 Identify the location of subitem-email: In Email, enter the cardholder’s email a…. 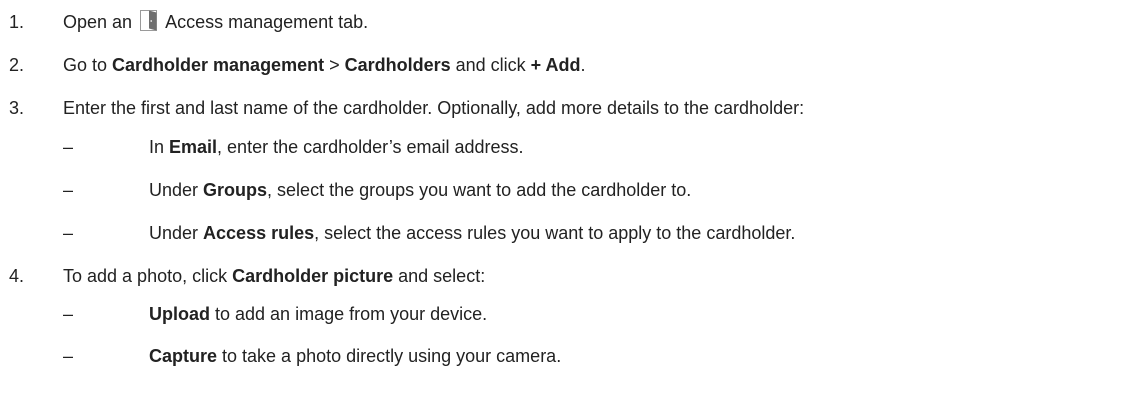
(336, 147).